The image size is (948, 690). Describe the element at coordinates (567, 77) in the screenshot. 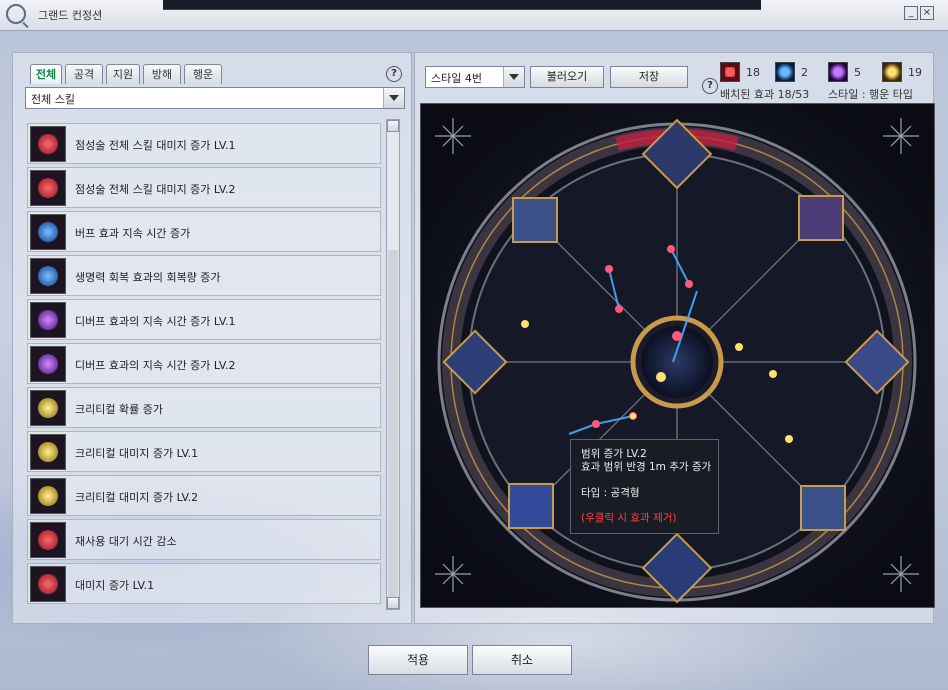

I see `load-button: 불러오기` at that location.